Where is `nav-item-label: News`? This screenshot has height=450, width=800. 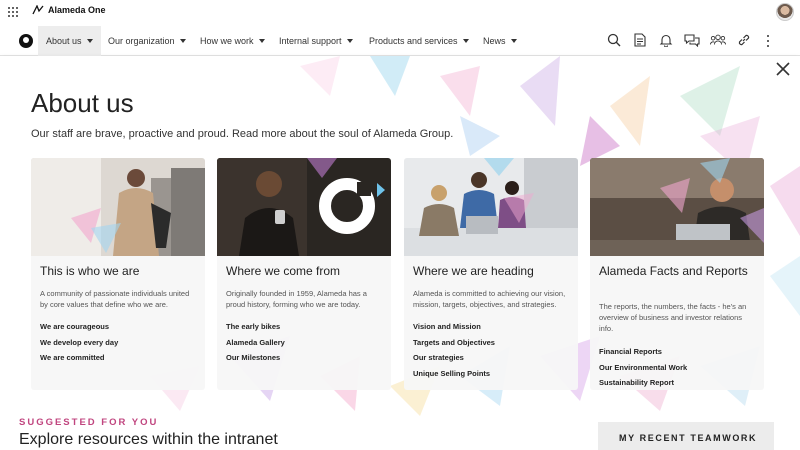 nav-item-label: News is located at coordinates (494, 41).